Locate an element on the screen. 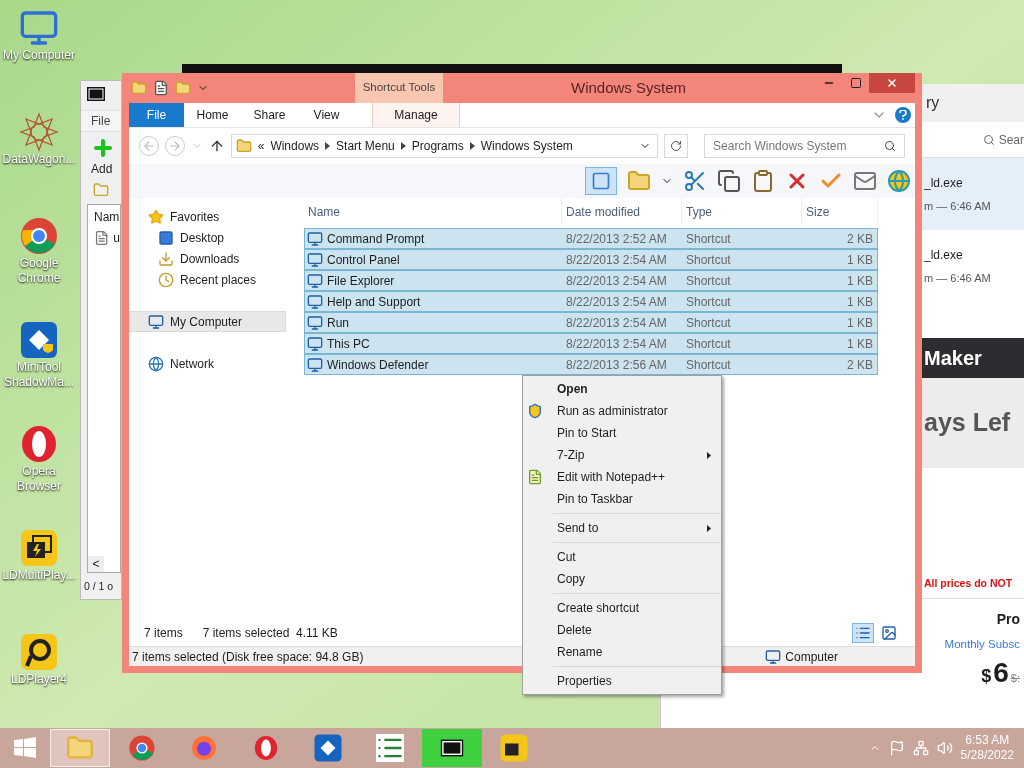 Image resolution: width=1024 pixels, height=768 pixels. menu-item: Rename is located at coordinates (622, 652).